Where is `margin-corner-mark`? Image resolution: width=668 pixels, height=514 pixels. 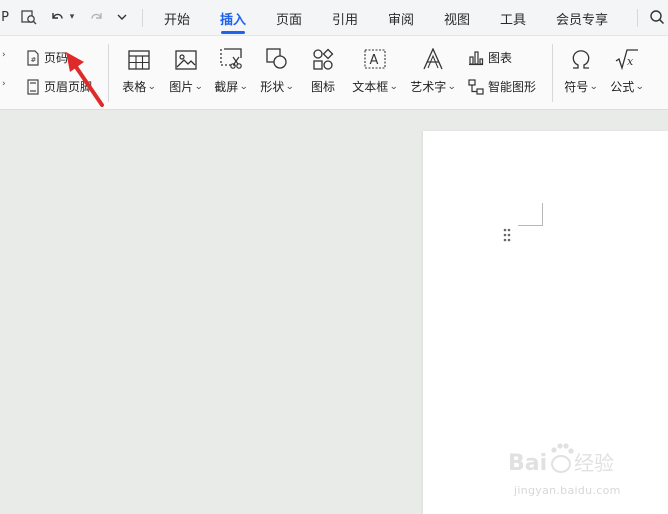 margin-corner-mark is located at coordinates (530, 214).